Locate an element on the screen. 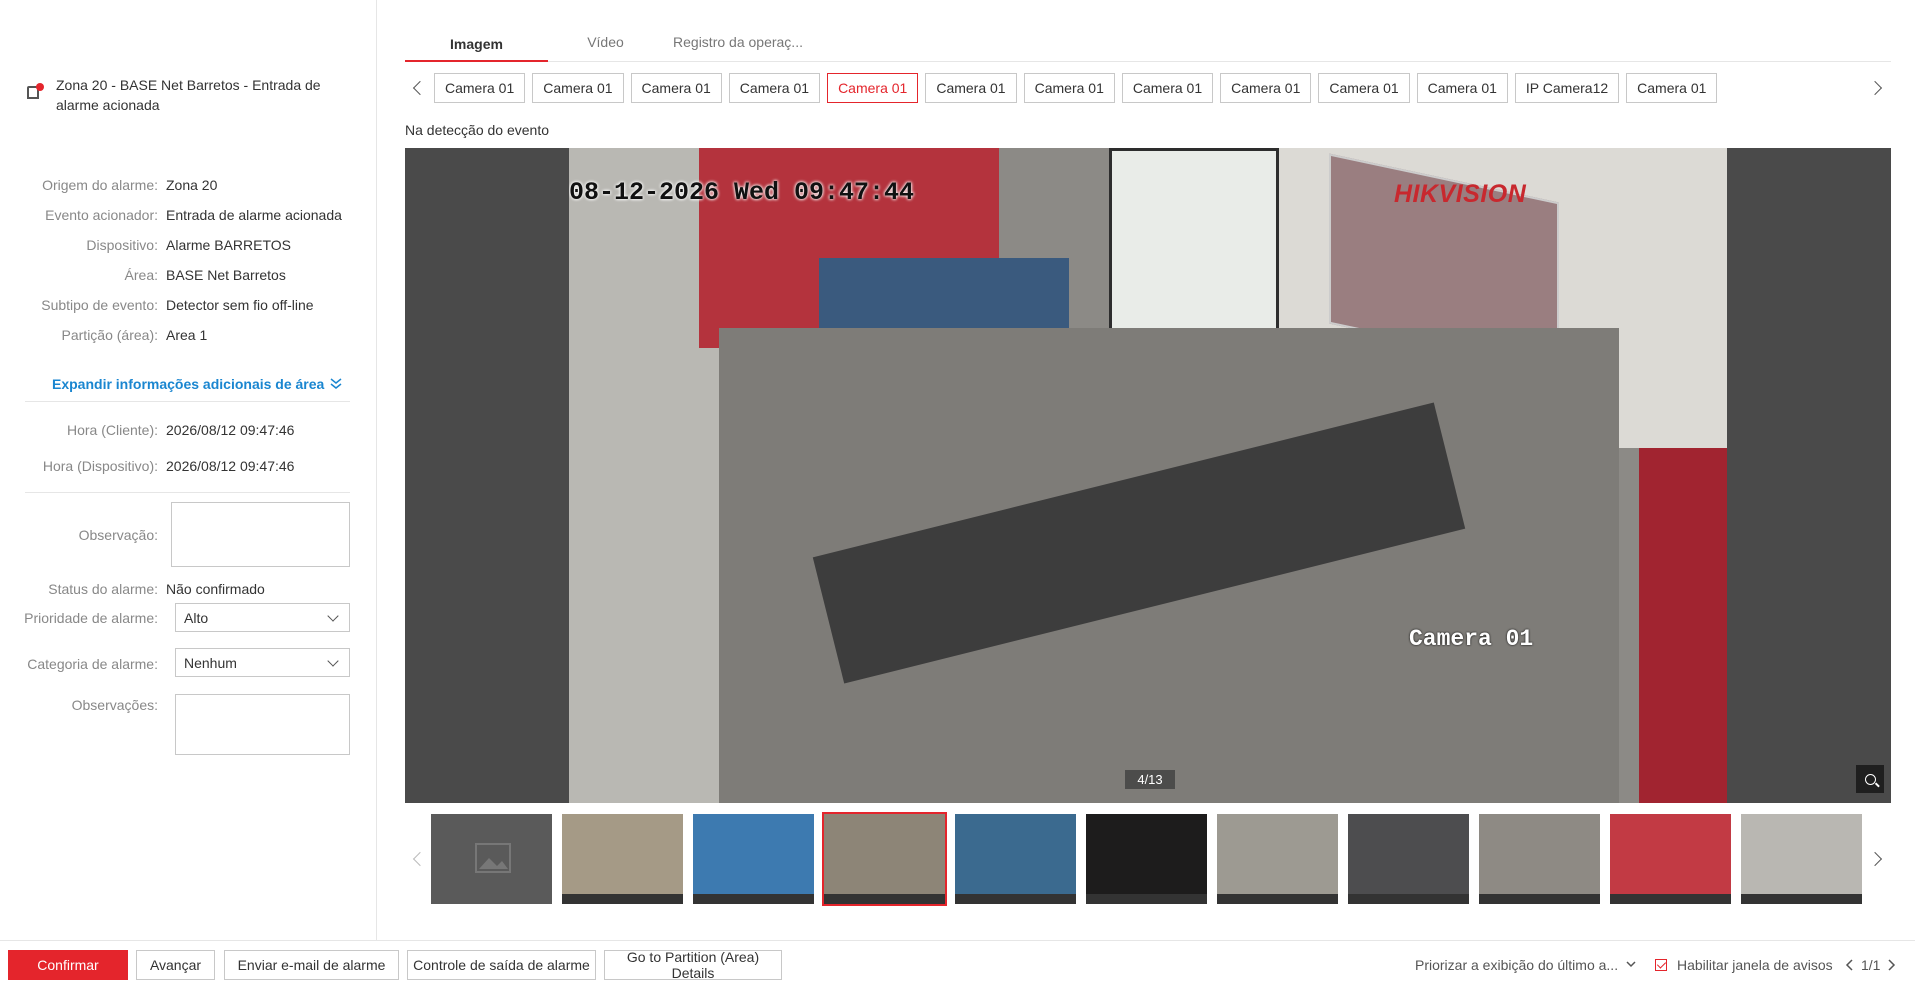 This screenshot has height=989, width=1915. camera-chip: IP Camera12 is located at coordinates (1567, 88).